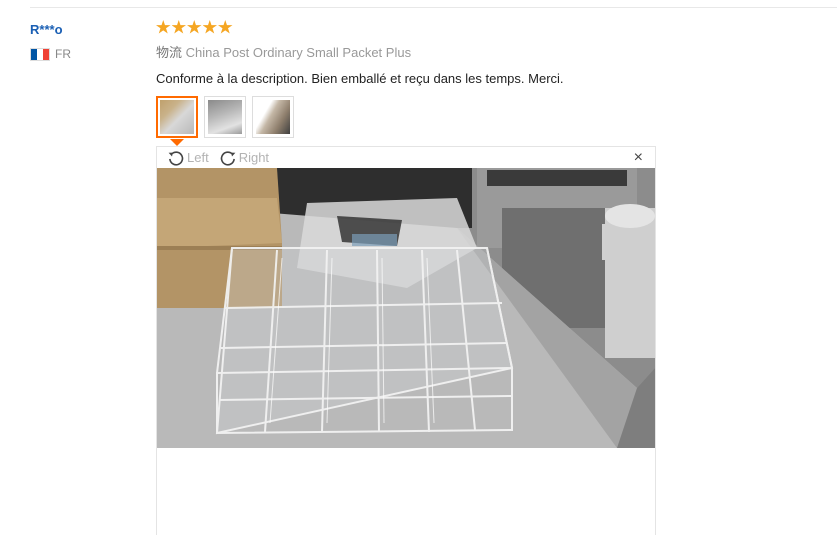 Image resolution: width=837 pixels, height=535 pixels. Describe the element at coordinates (63, 54) in the screenshot. I see `country-code: FR` at that location.